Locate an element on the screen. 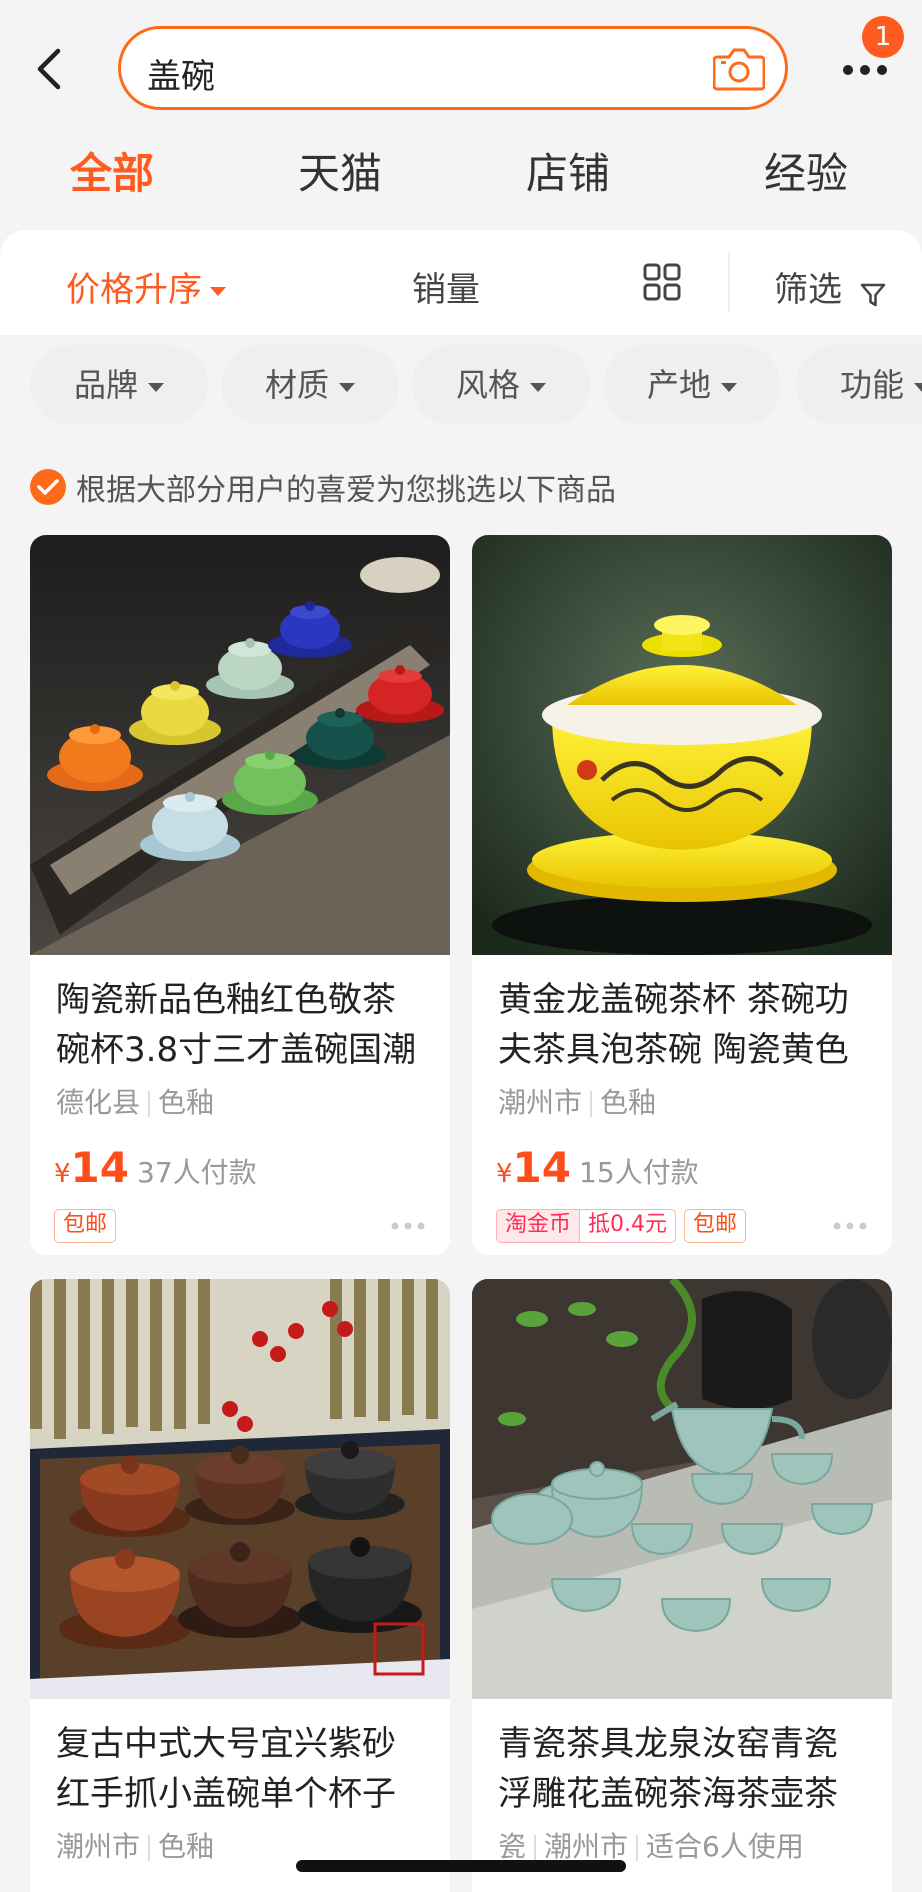 The height and width of the screenshot is (1892, 922). chip-brand-label: 品牌 is located at coordinates (105, 385).